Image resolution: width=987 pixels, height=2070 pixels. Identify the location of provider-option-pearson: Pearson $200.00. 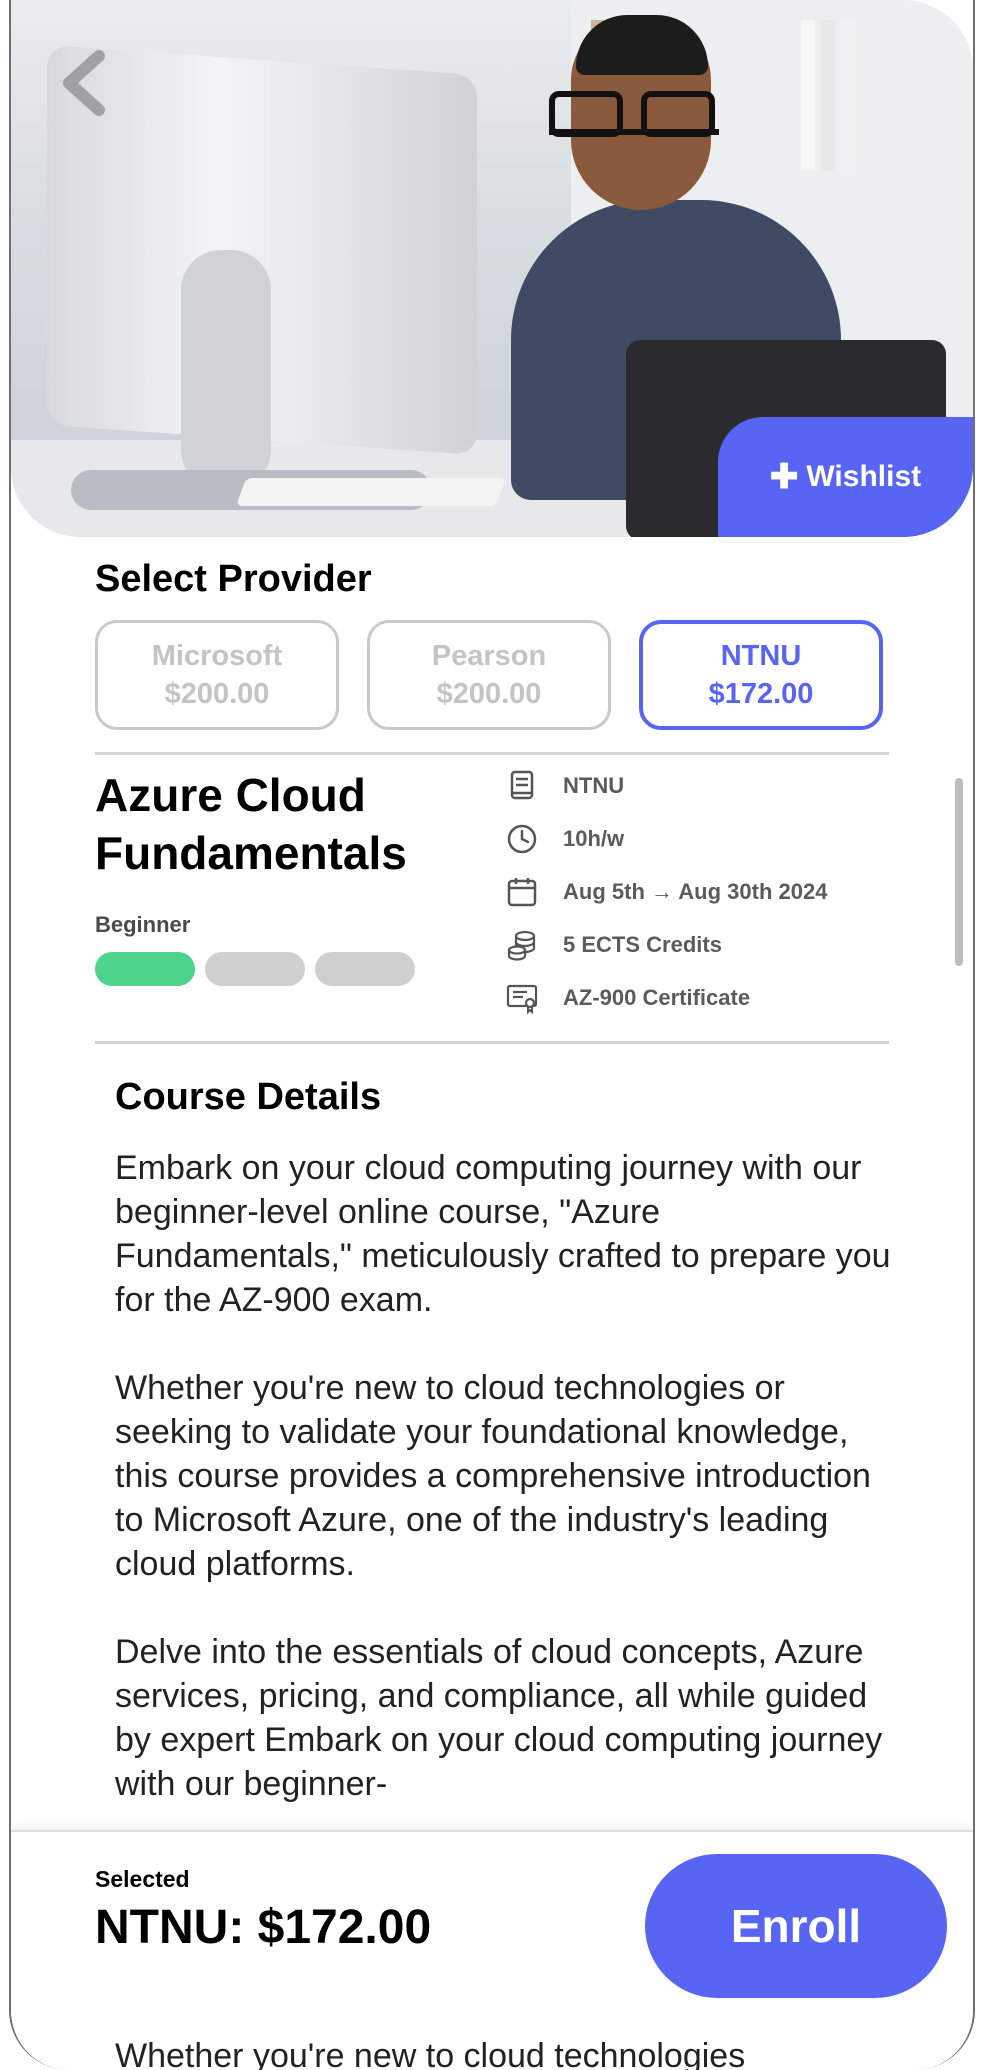
(489, 675).